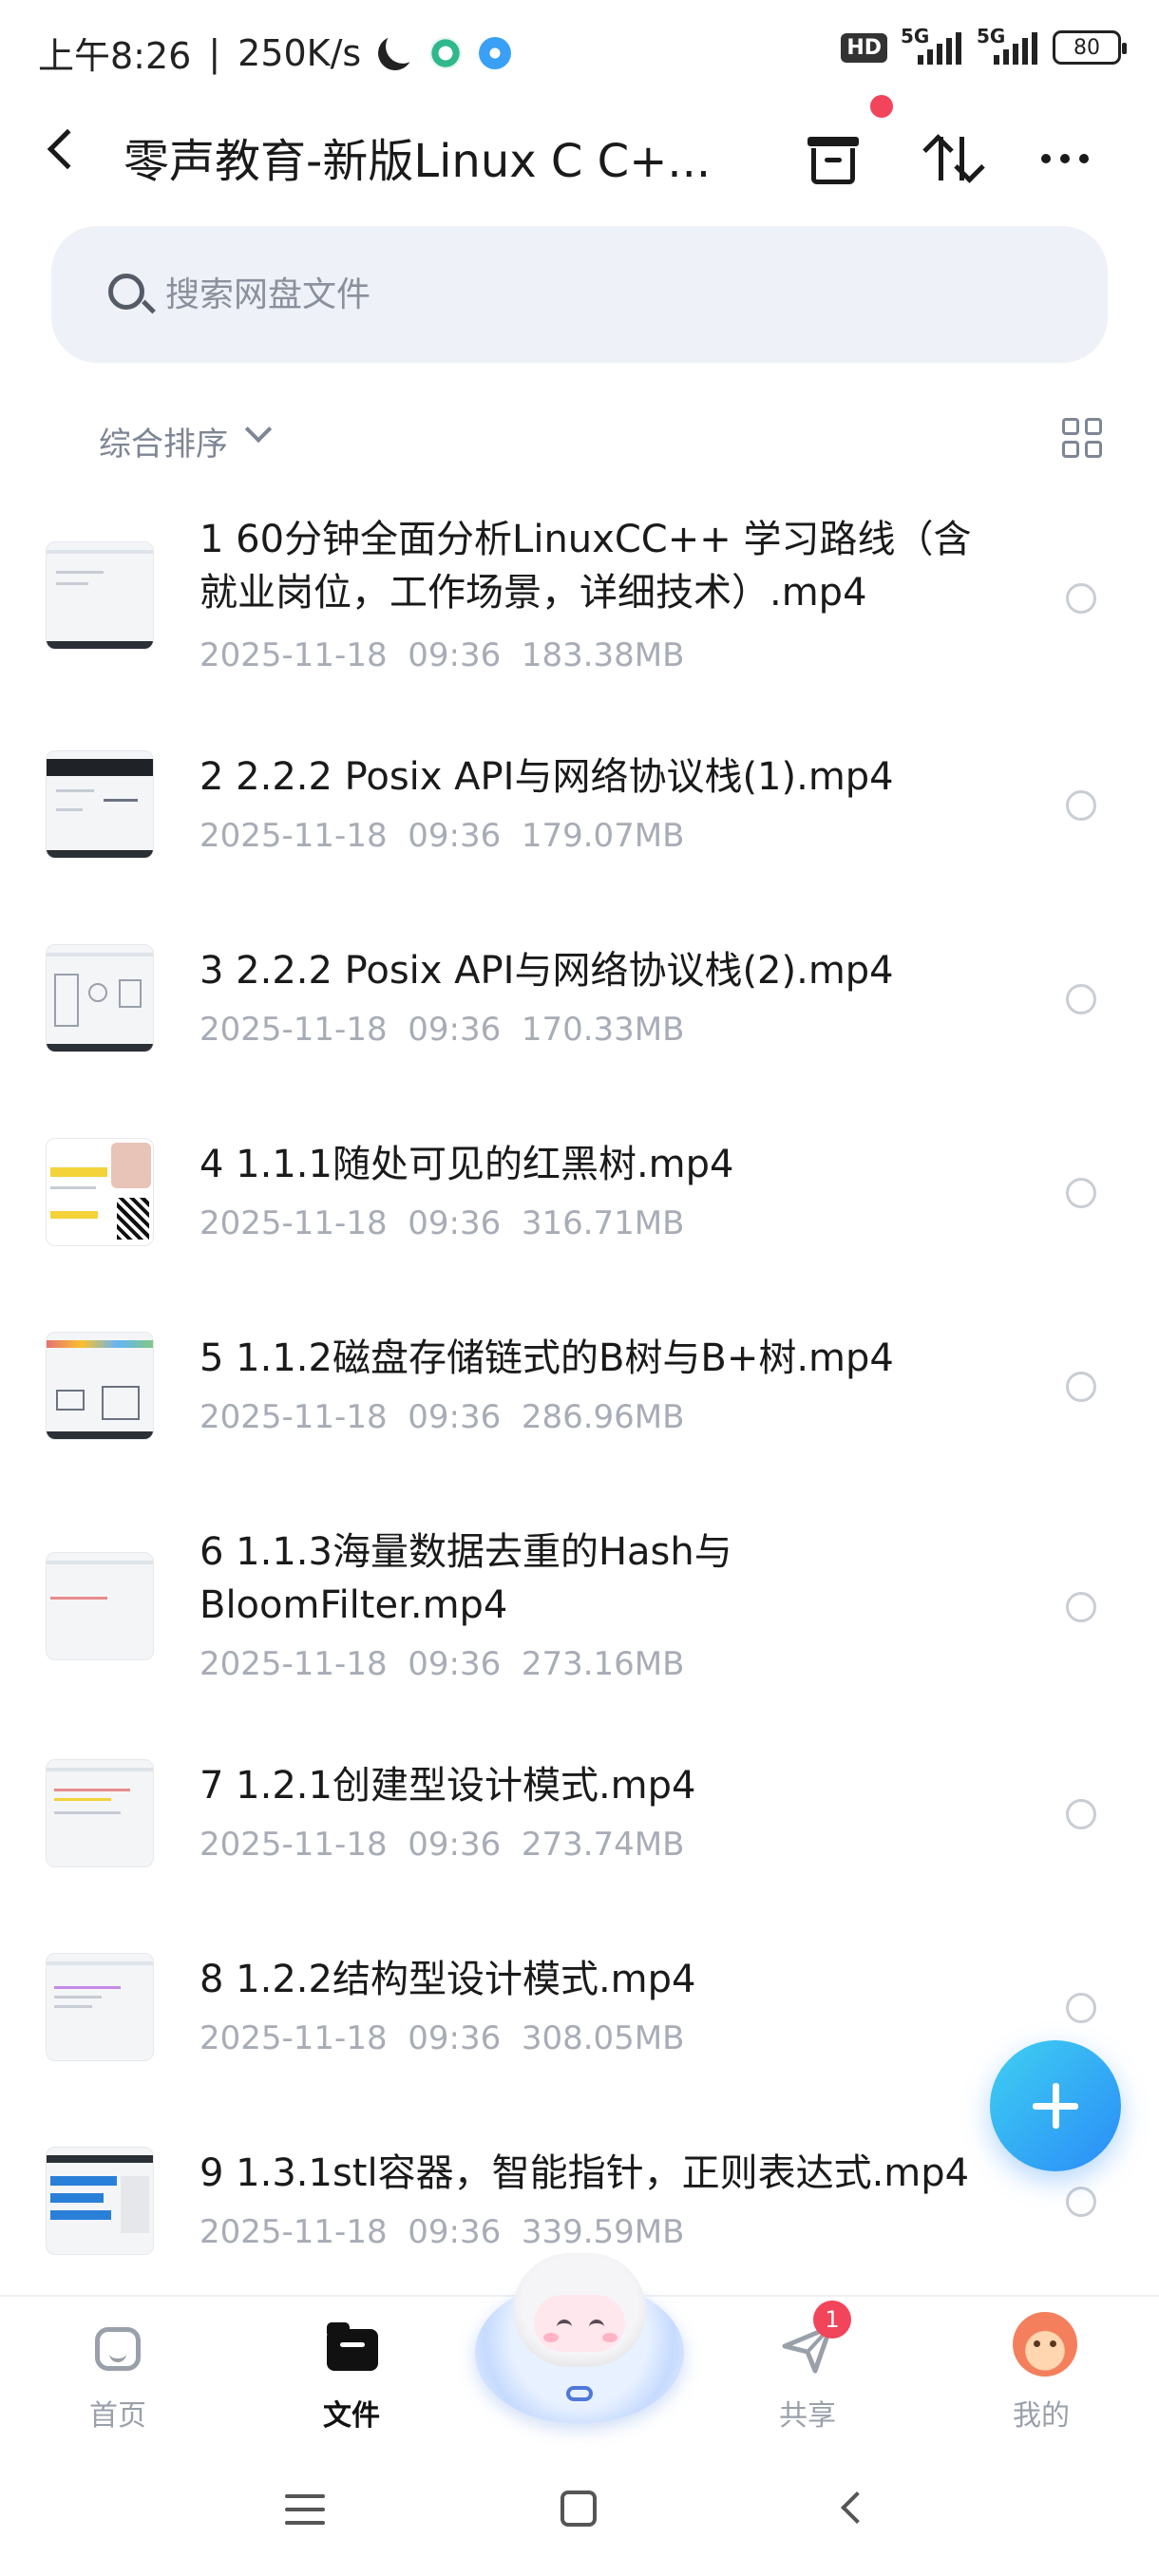 The image size is (1159, 2576). Describe the element at coordinates (300, 52) in the screenshot. I see `status-speed: 250K/s` at that location.